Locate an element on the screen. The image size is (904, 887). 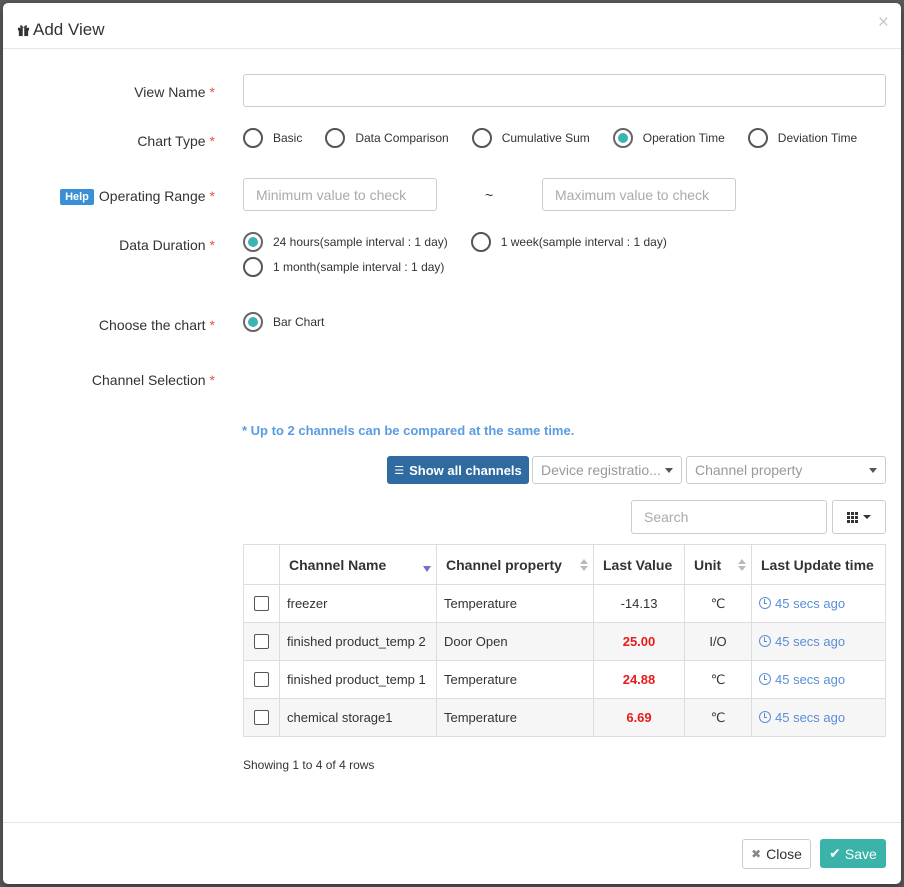
close-icon: ✖ is located at coordinates (756, 854).